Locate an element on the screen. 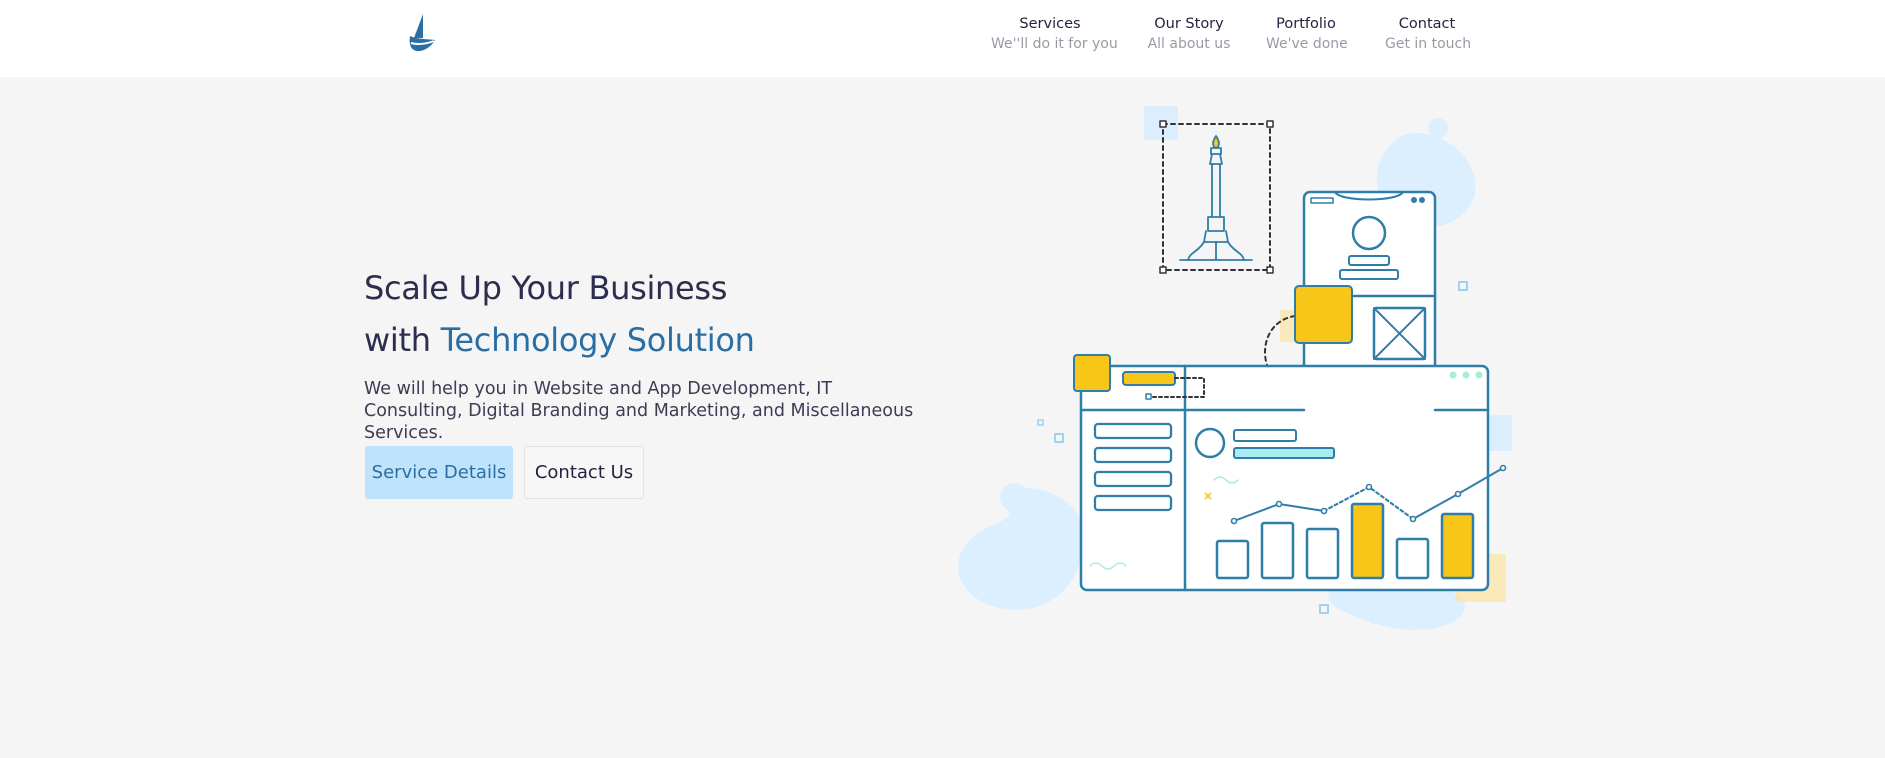  nav-title-portfolio: Portfolio is located at coordinates (1306, 24).